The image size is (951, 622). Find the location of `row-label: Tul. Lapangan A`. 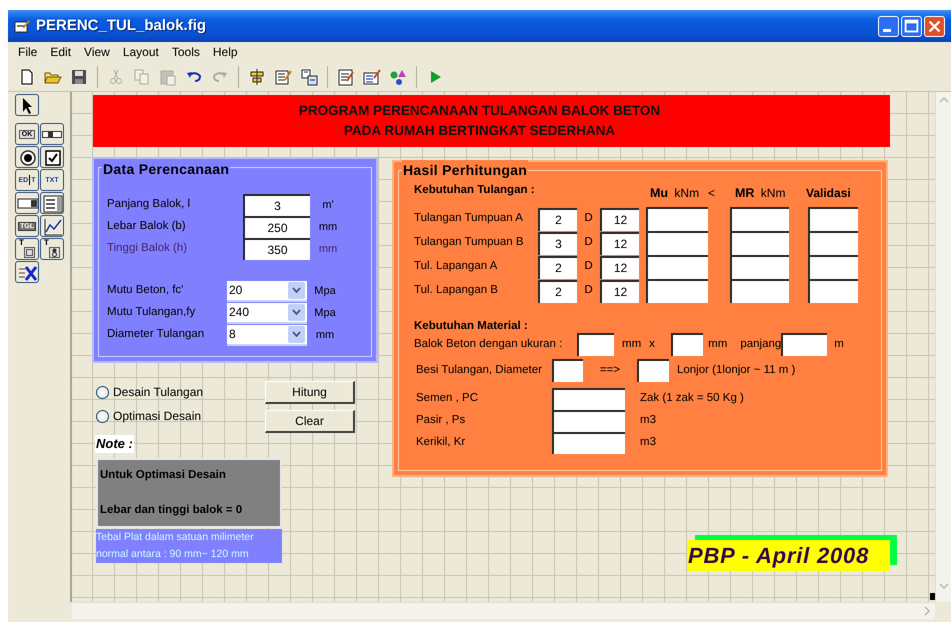

row-label: Tul. Lapangan A is located at coordinates (456, 266).